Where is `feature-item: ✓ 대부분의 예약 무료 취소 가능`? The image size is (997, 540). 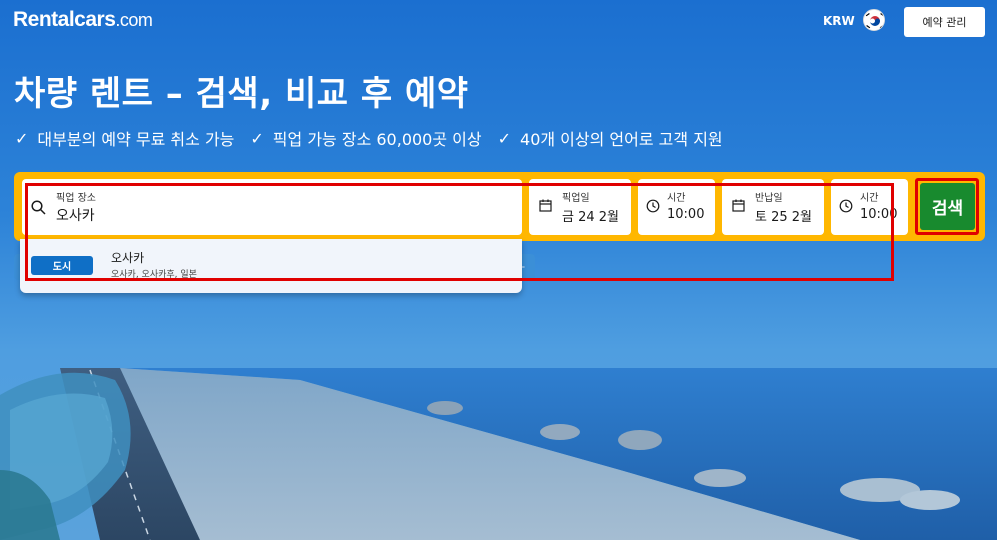
feature-item: ✓ 대부분의 예약 무료 취소 가능 is located at coordinates (124, 138).